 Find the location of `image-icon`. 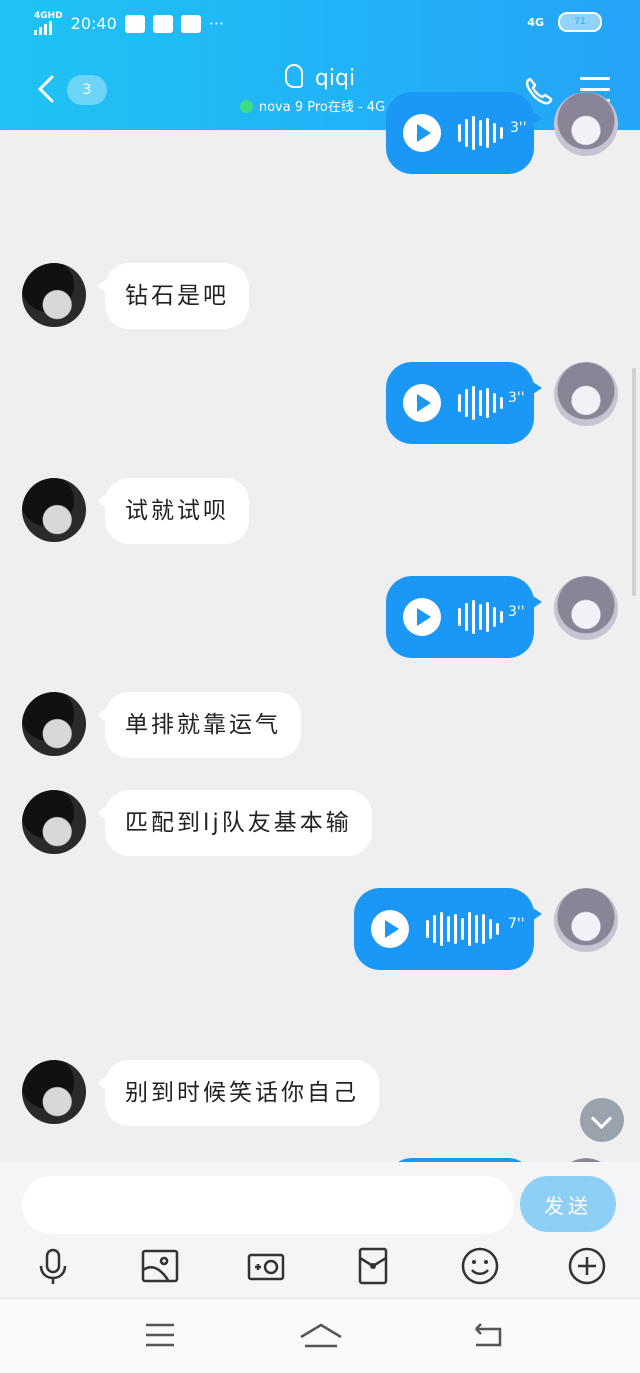

image-icon is located at coordinates (160, 1266).